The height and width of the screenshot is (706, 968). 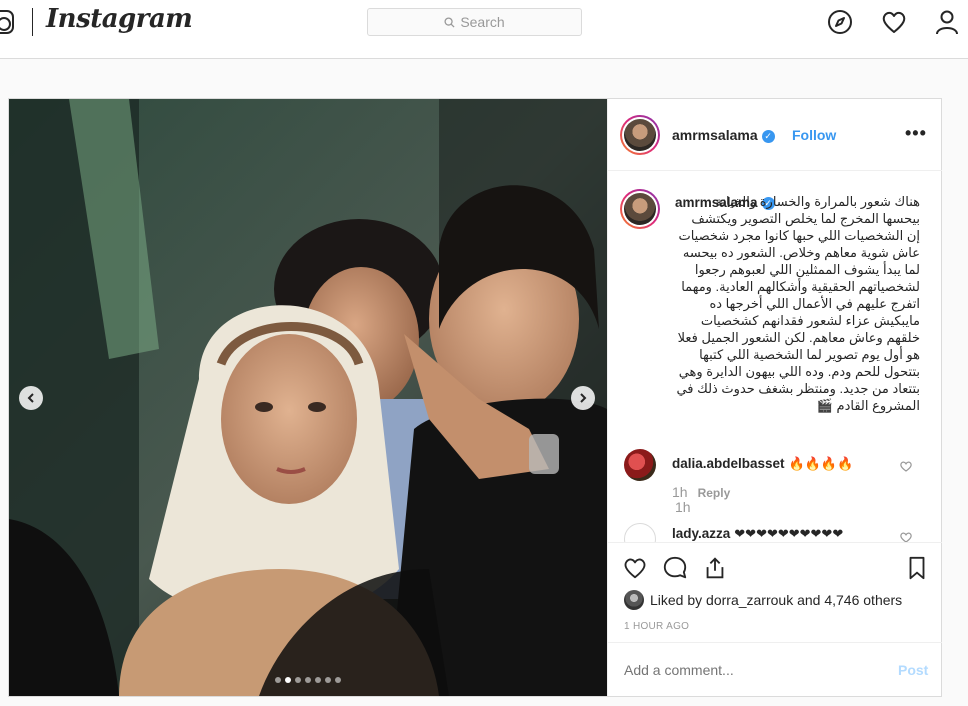 I want to click on post-timestamp: 1 HOUR AGO, so click(x=656, y=626).